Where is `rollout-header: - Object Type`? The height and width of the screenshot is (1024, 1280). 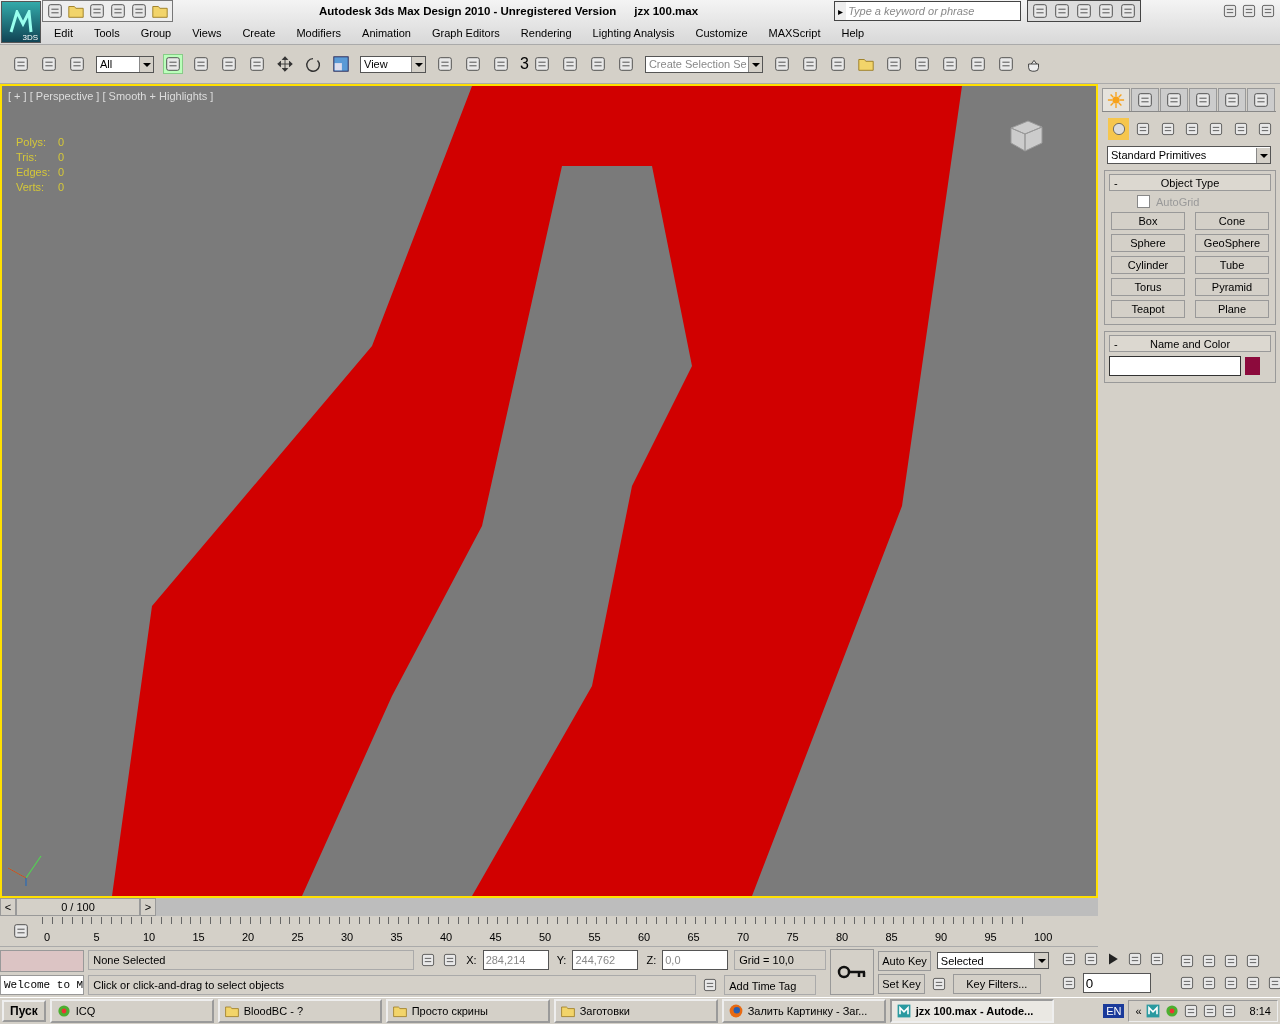
rollout-header: - Object Type is located at coordinates (1190, 182).